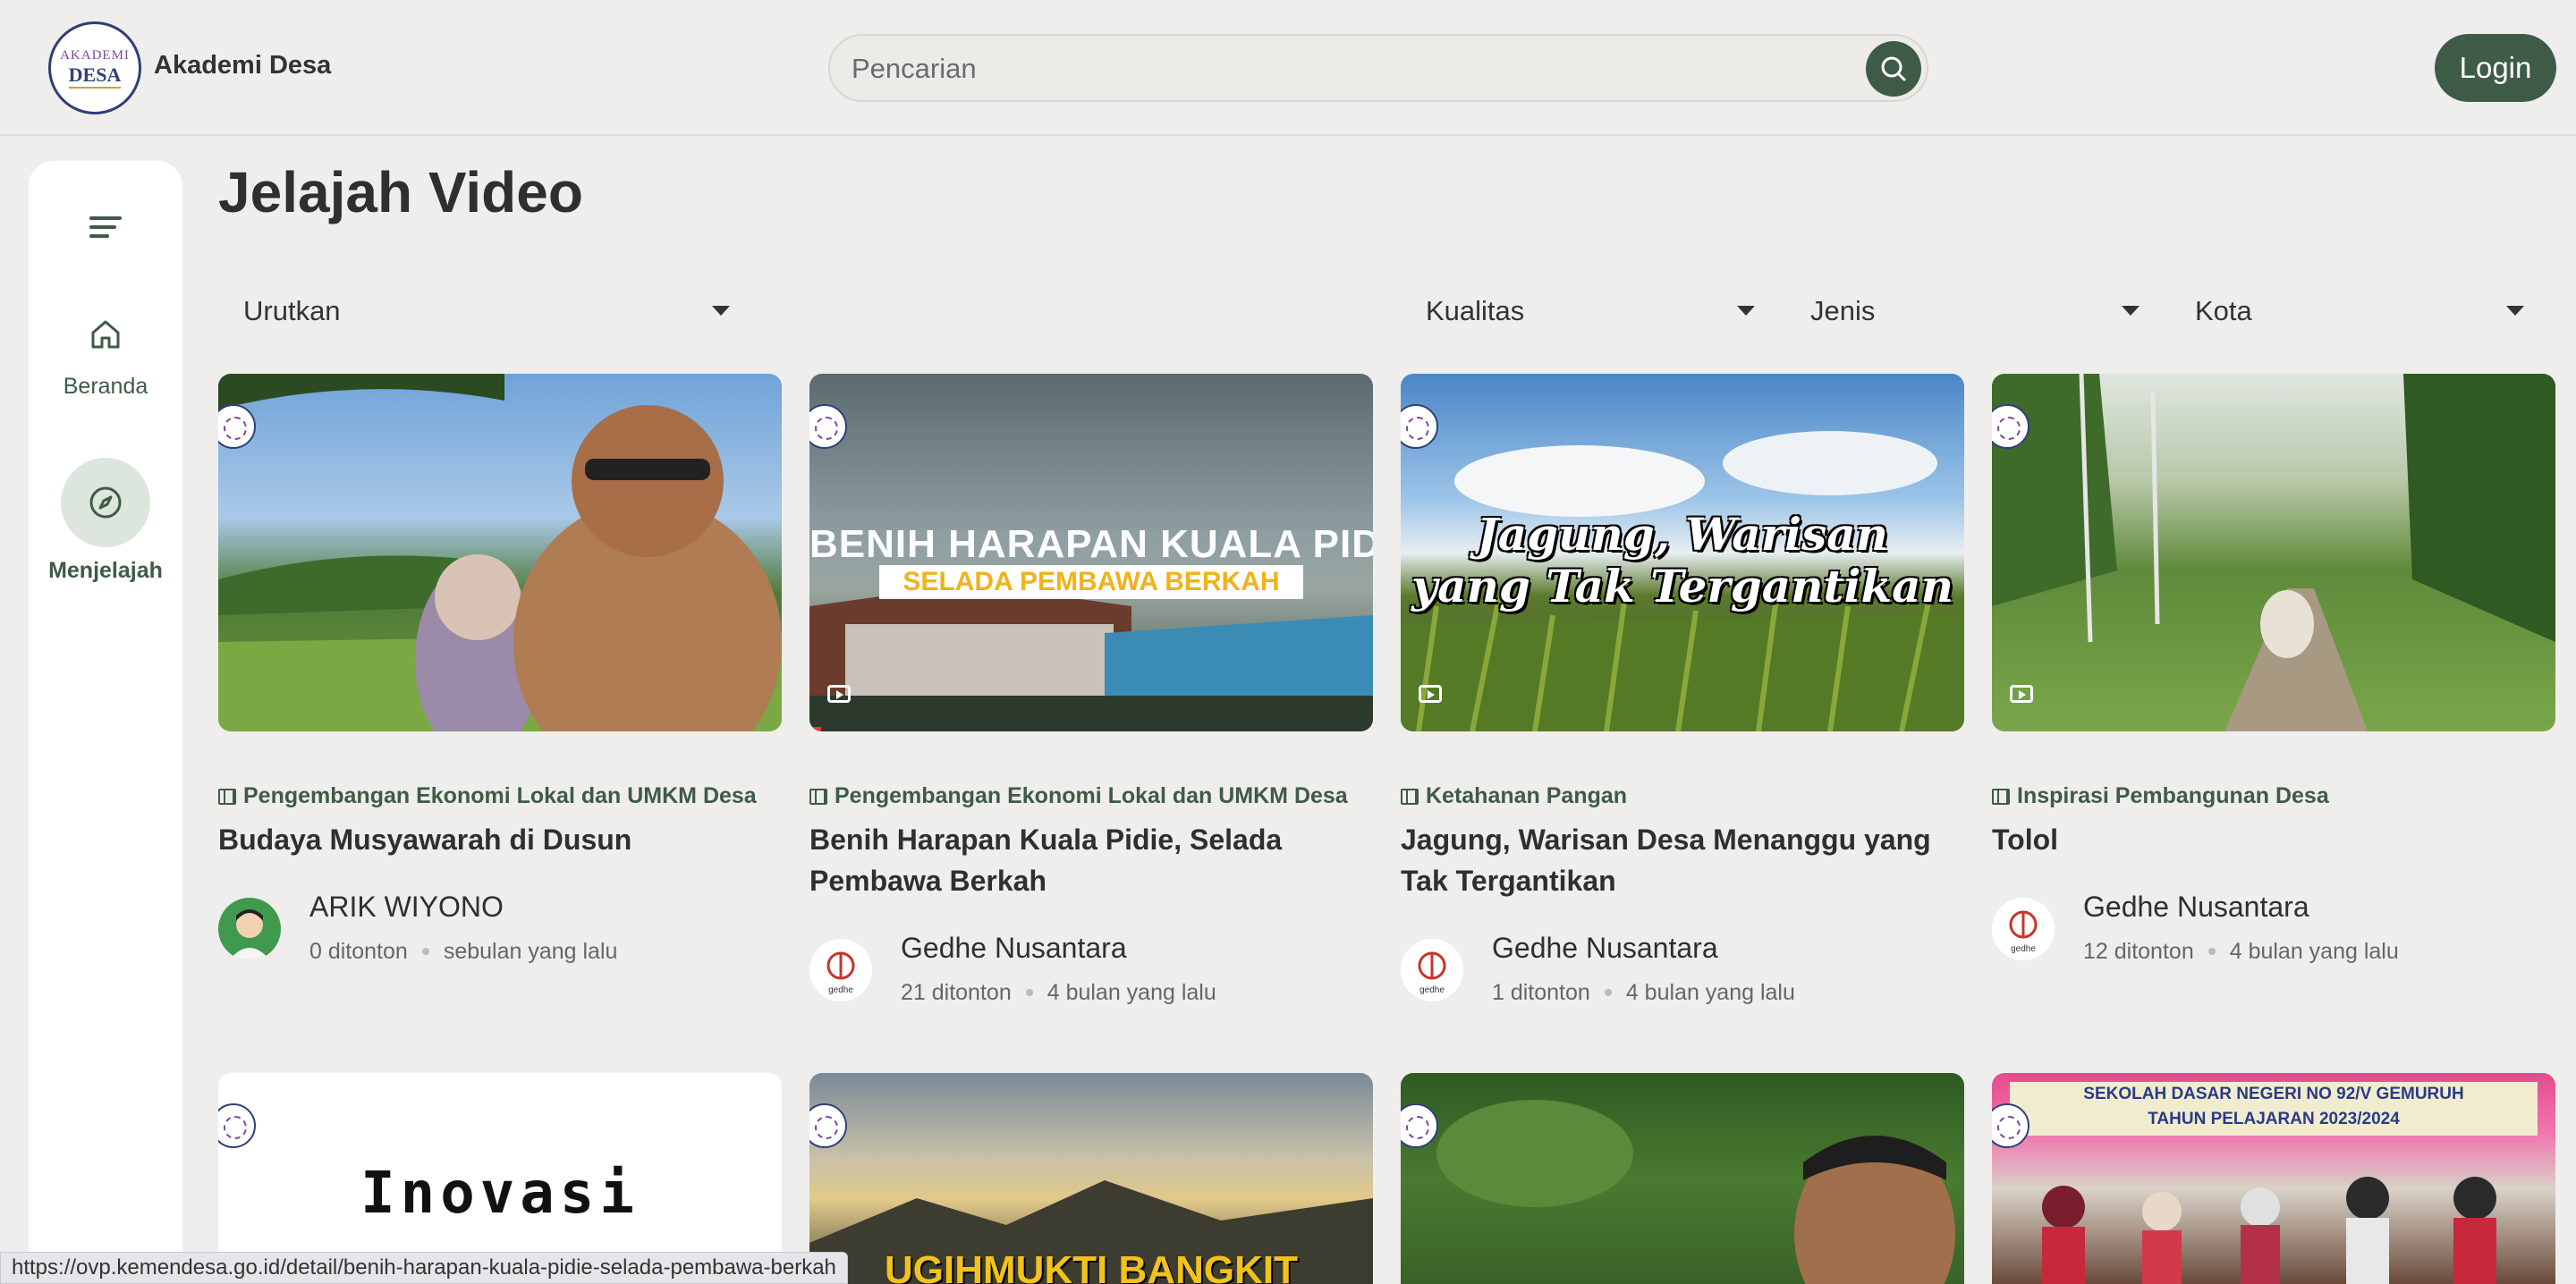 Image resolution: width=2576 pixels, height=1284 pixels. What do you see at coordinates (1581, 310) in the screenshot?
I see `quality-dropdown: Kualitas` at bounding box center [1581, 310].